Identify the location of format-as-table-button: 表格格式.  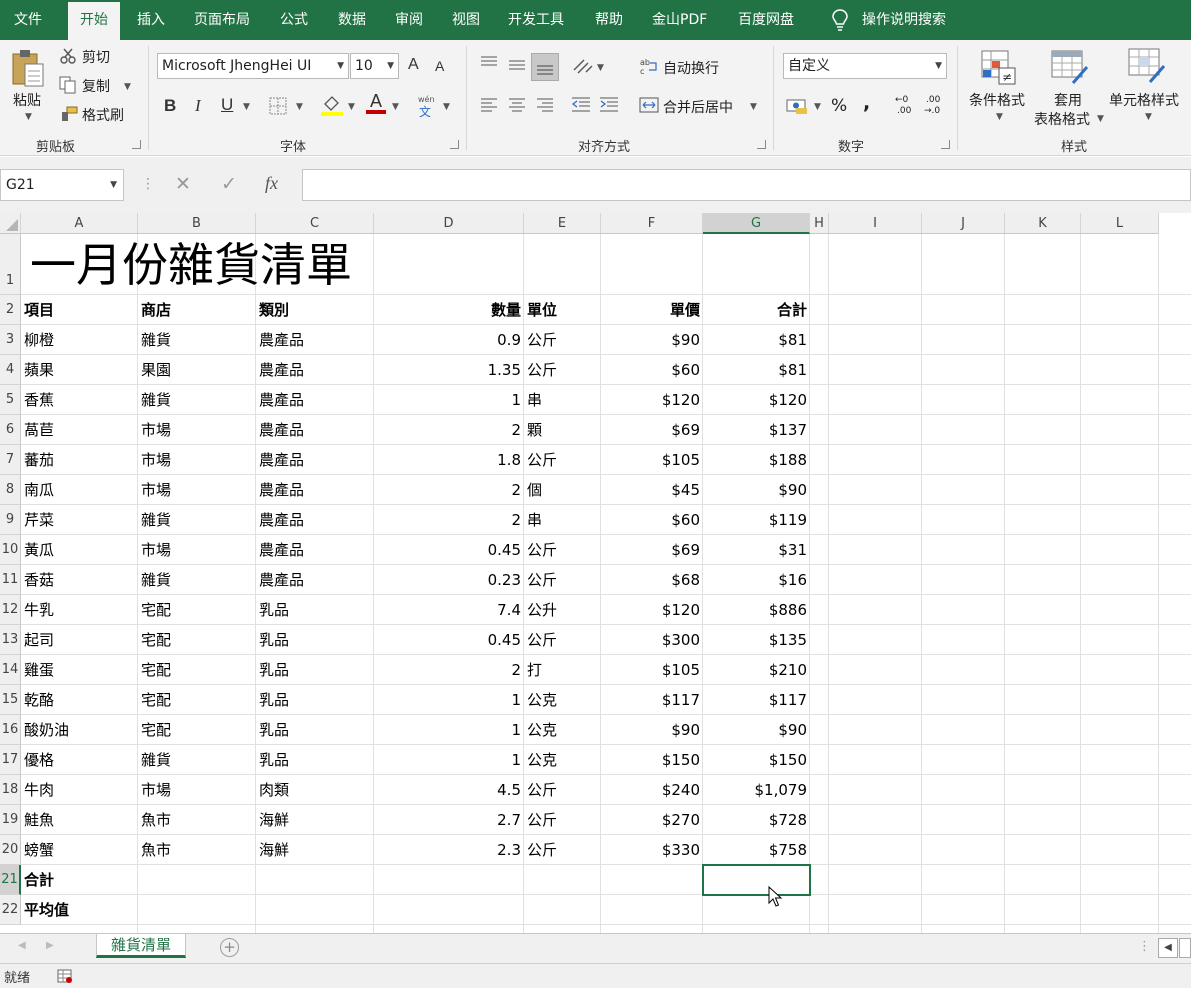
(1062, 119).